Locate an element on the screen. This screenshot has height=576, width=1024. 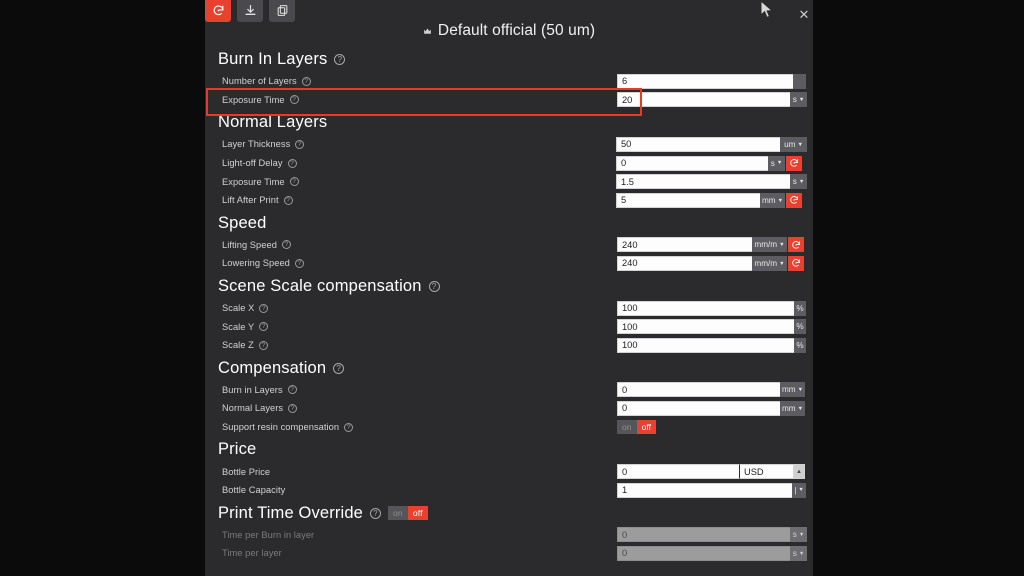
setting-field-group: on off is located at coordinates (636, 427).